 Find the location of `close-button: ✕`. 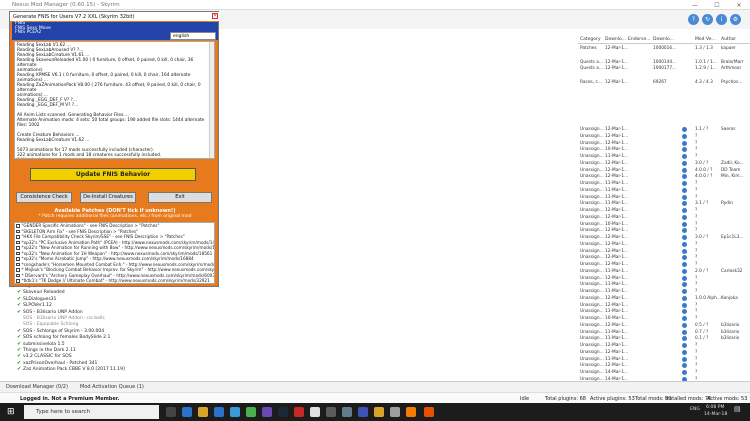

close-button: ✕ is located at coordinates (739, 5).